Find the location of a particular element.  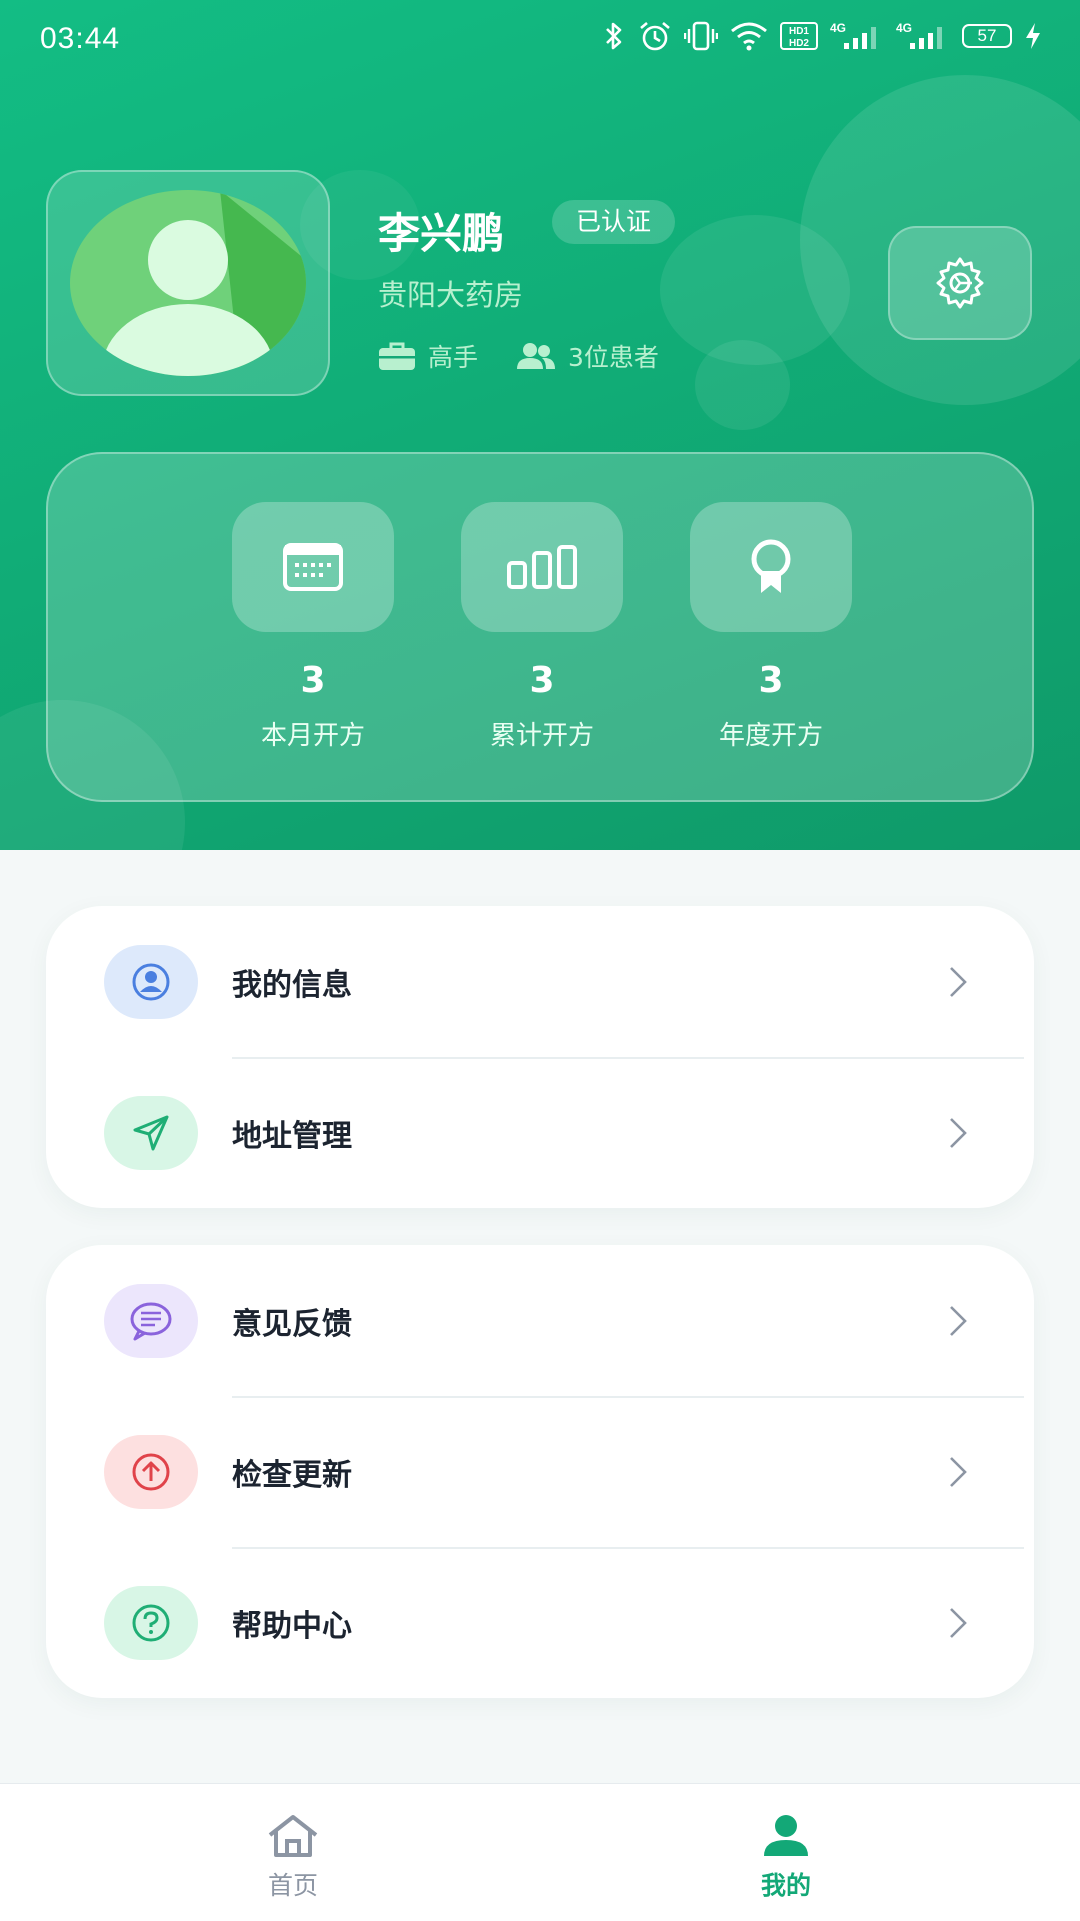

menu-label: 地址管理 is located at coordinates (292, 1136).